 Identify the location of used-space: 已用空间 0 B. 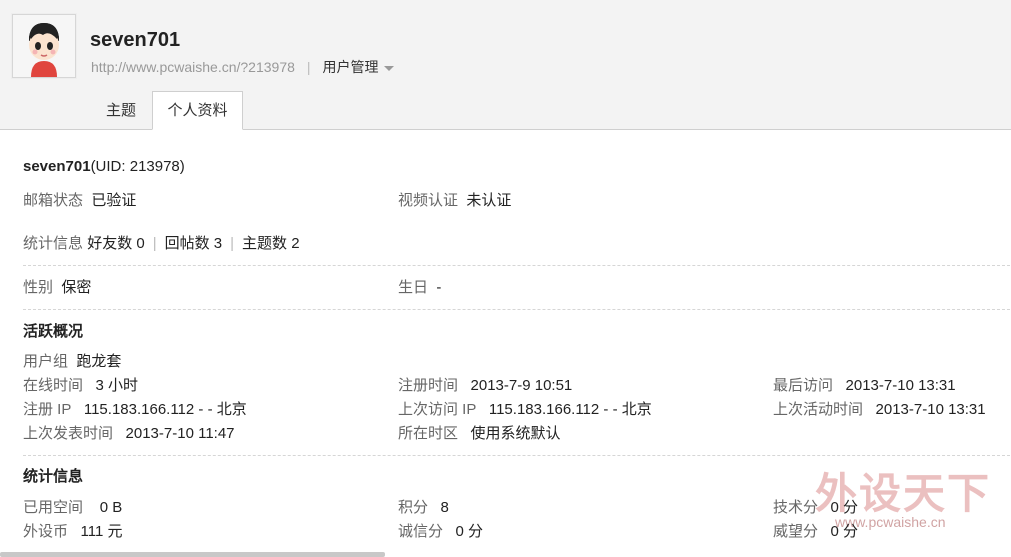
(72, 506).